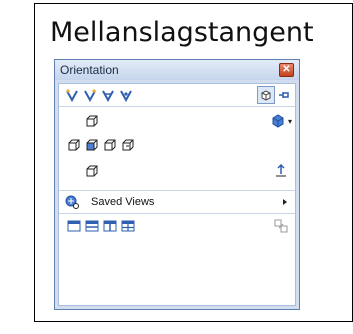  What do you see at coordinates (177, 95) in the screenshot?
I see `toolbar-row` at bounding box center [177, 95].